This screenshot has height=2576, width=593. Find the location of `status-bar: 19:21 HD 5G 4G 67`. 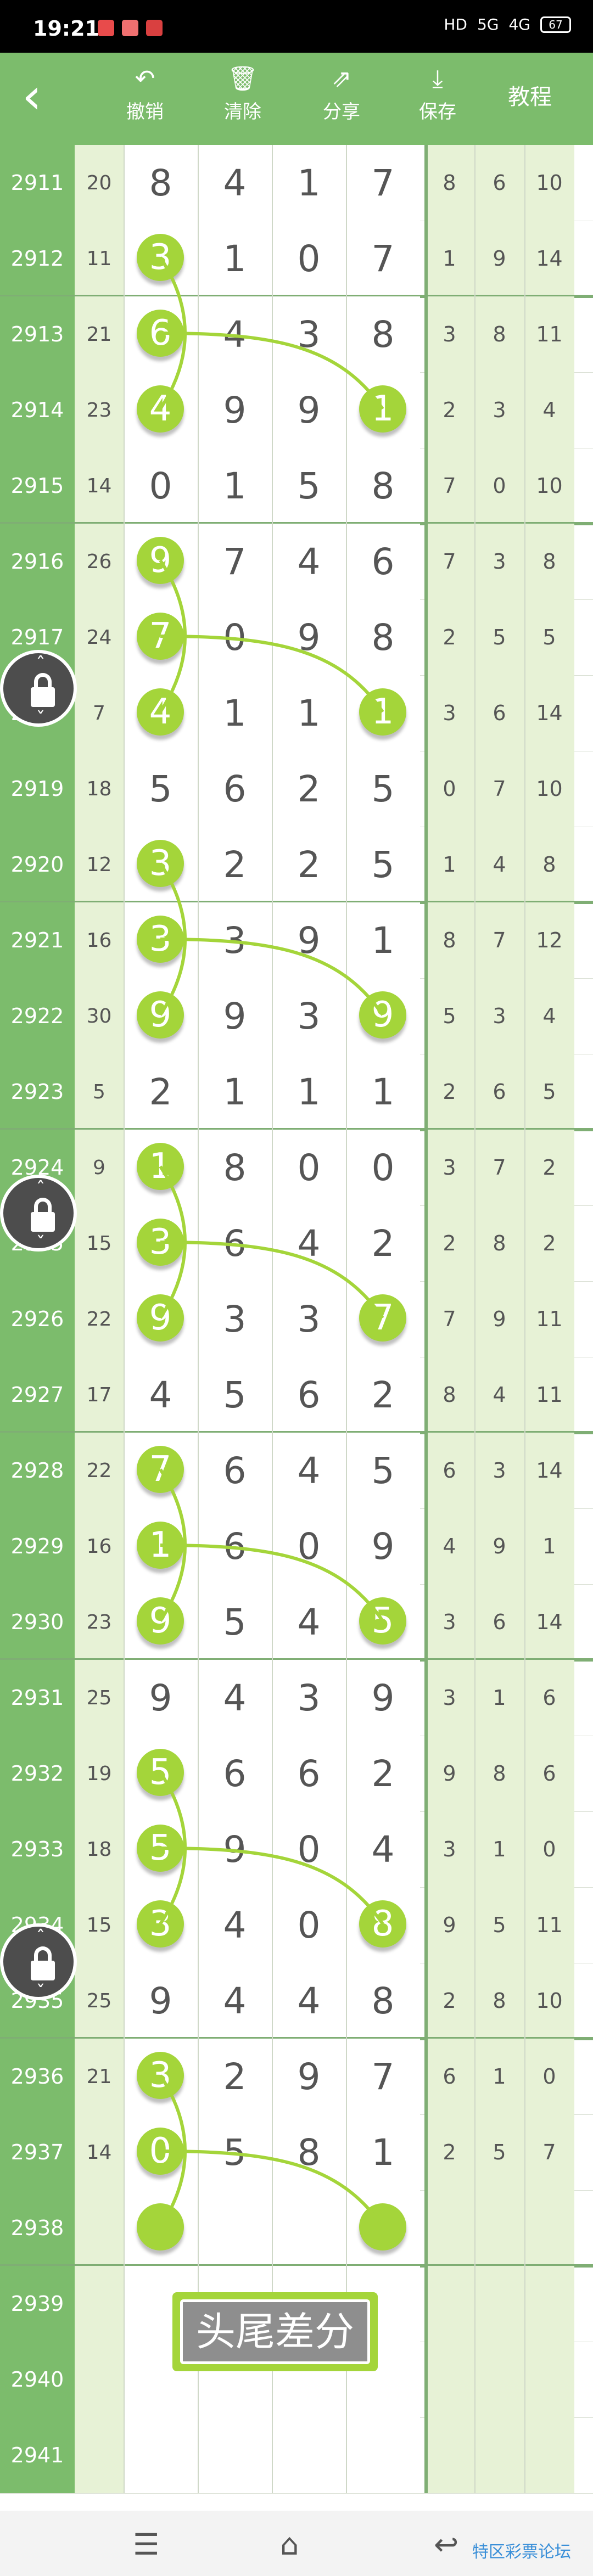

status-bar: 19:21 HD 5G 4G 67 is located at coordinates (296, 26).